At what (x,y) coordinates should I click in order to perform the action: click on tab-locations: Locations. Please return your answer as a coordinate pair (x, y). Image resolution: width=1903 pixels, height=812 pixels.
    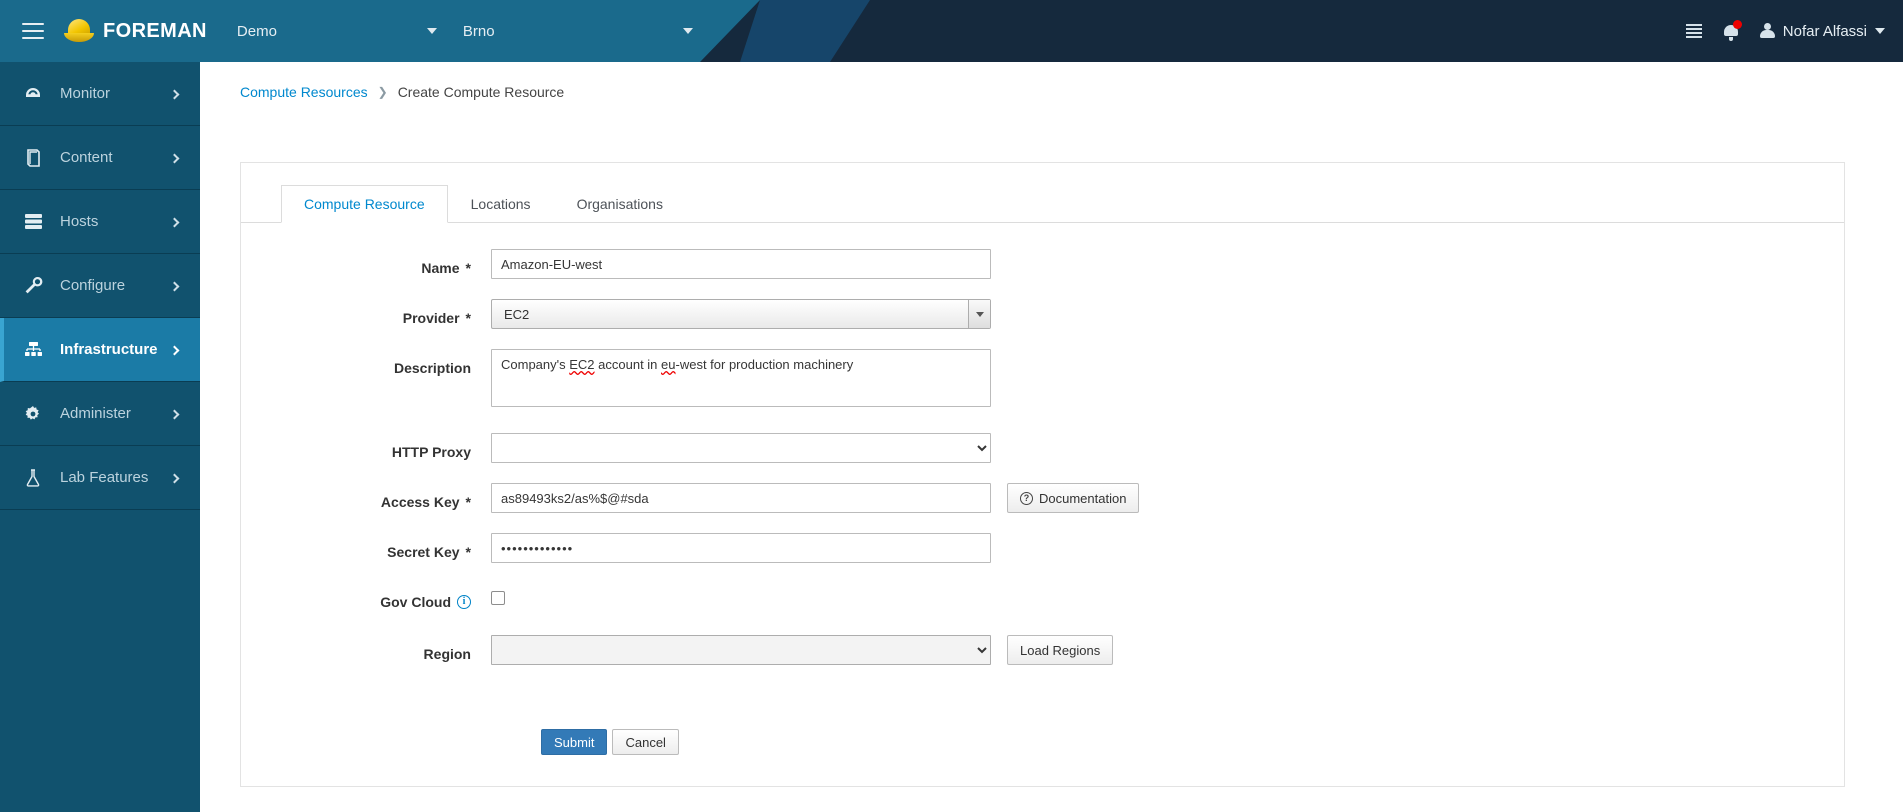
    Looking at the image, I should click on (501, 204).